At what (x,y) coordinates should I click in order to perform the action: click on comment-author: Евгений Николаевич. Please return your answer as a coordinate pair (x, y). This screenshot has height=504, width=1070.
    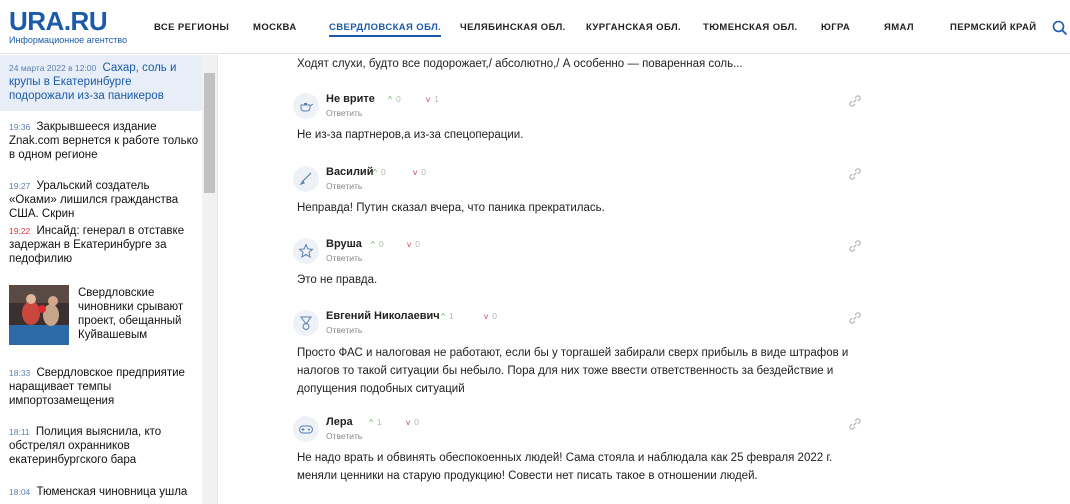
    Looking at the image, I should click on (383, 316).